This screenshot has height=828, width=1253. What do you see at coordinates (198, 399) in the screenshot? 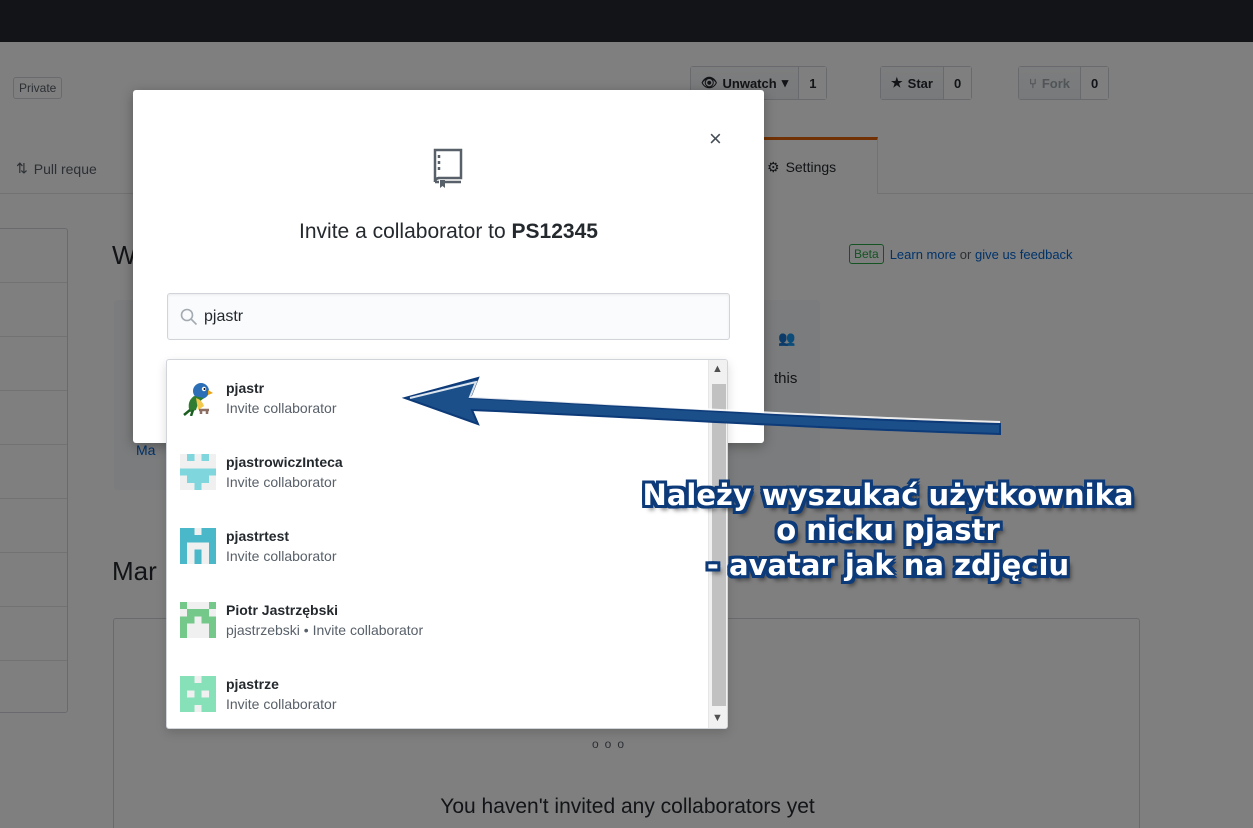
I see `parrot-avatar-icon` at bounding box center [198, 399].